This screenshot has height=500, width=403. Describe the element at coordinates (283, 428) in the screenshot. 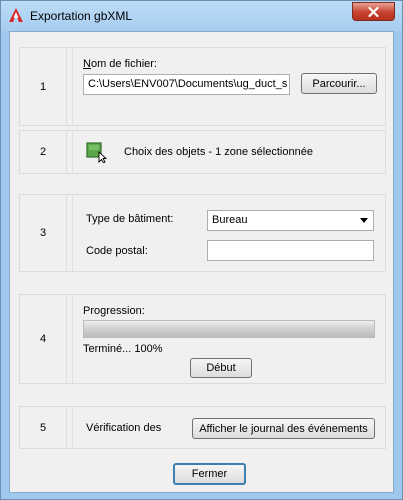

I see `show-event-log-button: Afficher le journal des événements` at that location.